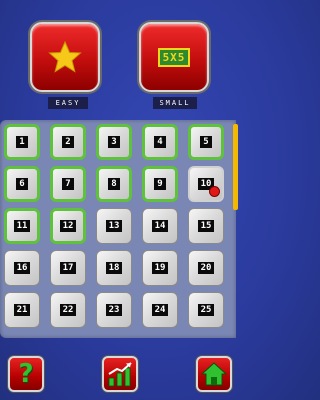 The height and width of the screenshot is (400, 320). What do you see at coordinates (175, 103) in the screenshot?
I see `size-label: SMALL` at bounding box center [175, 103].